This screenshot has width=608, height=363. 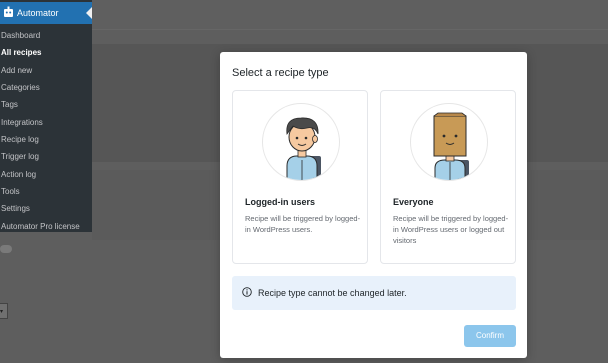 I want to click on sidebar-item-trigger-log: Trigger log, so click(x=20, y=157).